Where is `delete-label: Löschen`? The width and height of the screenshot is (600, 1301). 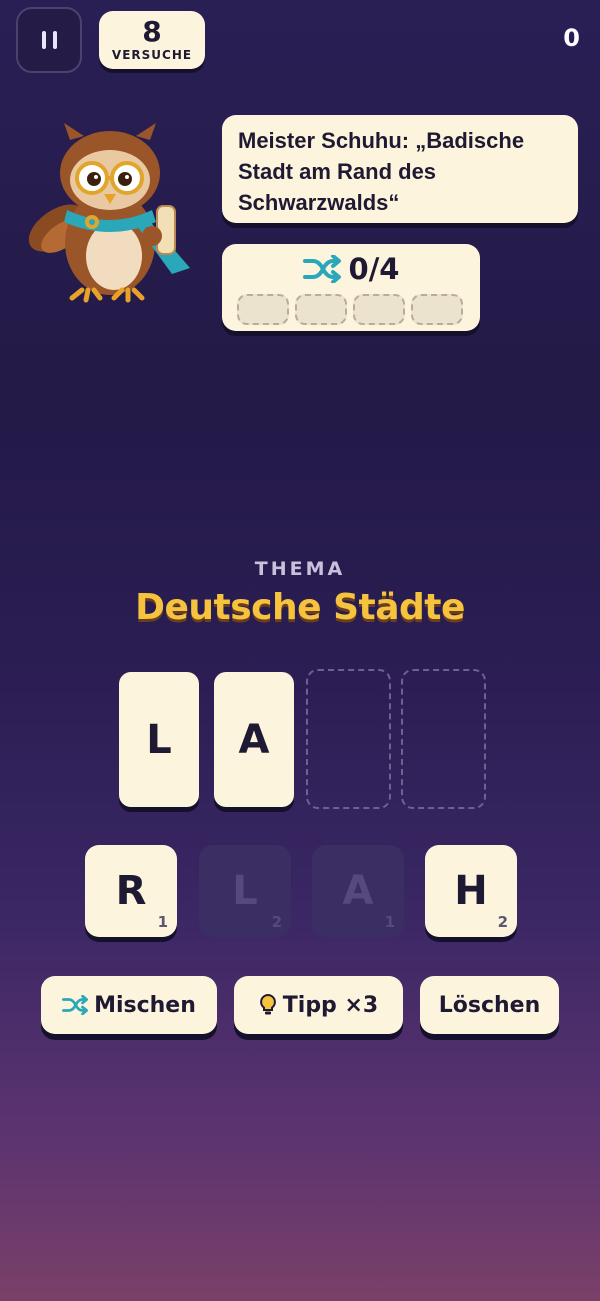
delete-label: Löschen is located at coordinates (489, 1005).